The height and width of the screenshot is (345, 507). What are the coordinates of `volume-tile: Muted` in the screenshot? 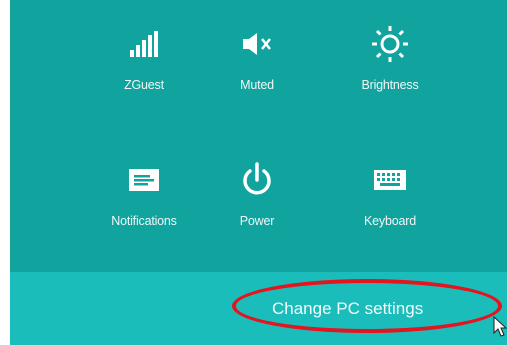 It's located at (257, 59).